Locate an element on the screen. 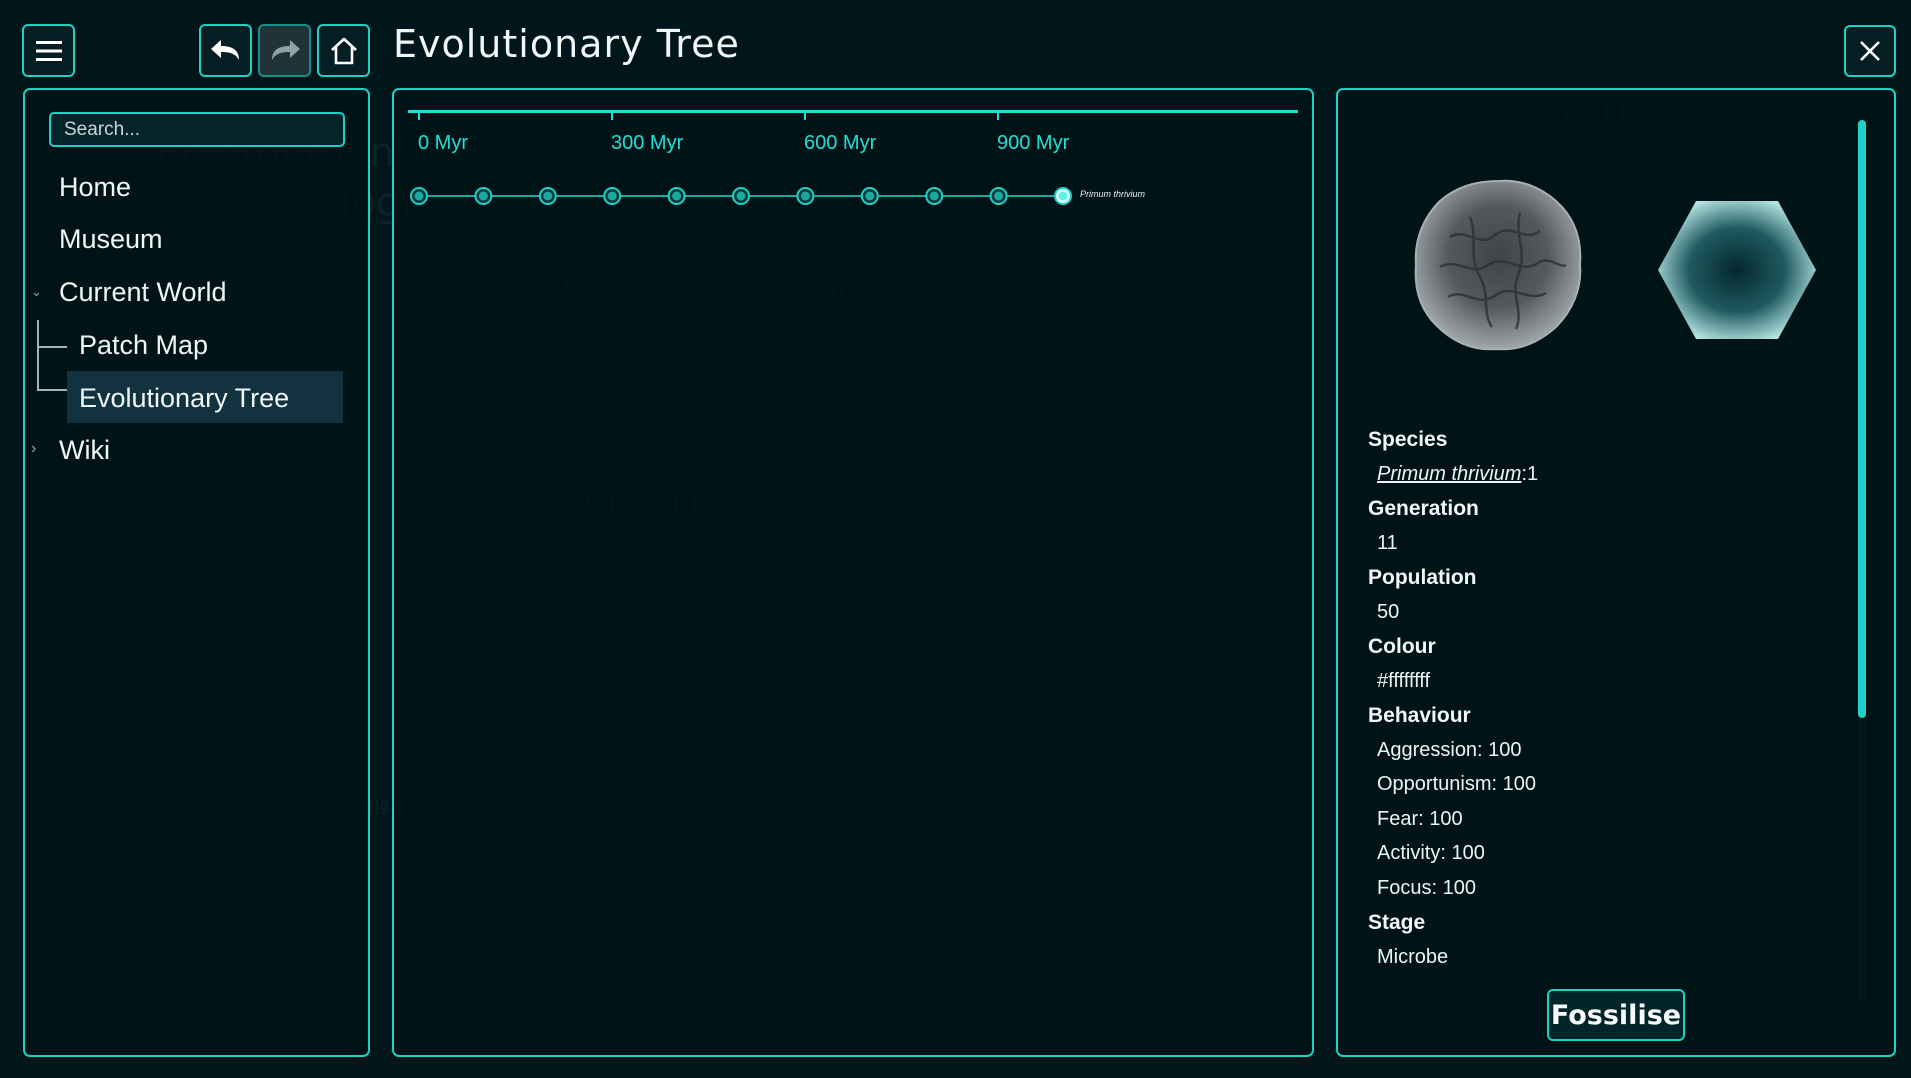 The image size is (1911, 1078). species-suffix: :1 is located at coordinates (1530, 474).